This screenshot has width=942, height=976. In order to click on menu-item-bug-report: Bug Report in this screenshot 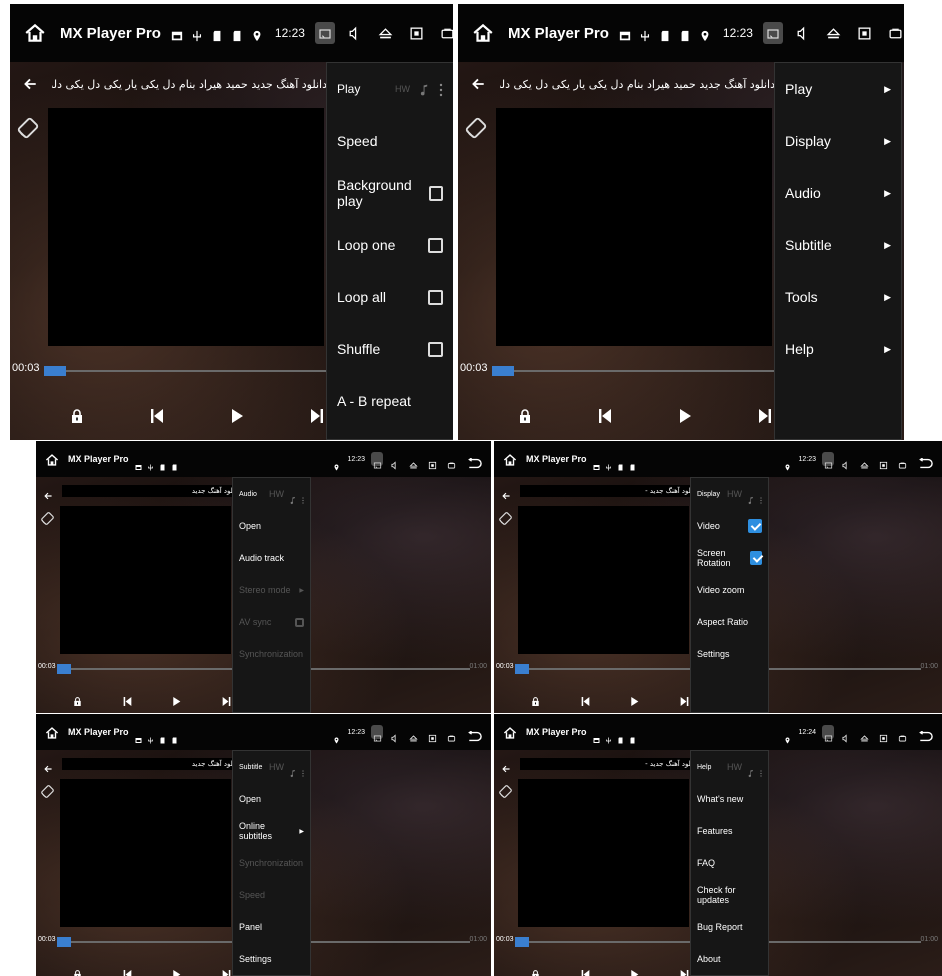, I will do `click(729, 927)`.